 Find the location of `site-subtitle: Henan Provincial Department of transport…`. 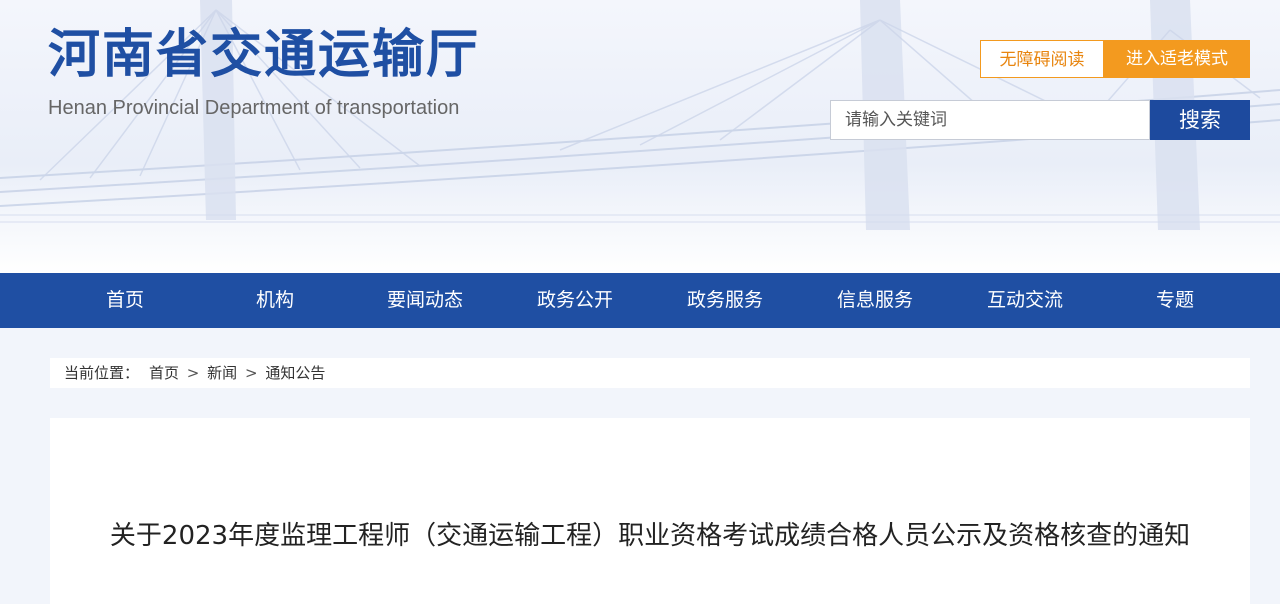

site-subtitle: Henan Provincial Department of transport… is located at coordinates (254, 108).